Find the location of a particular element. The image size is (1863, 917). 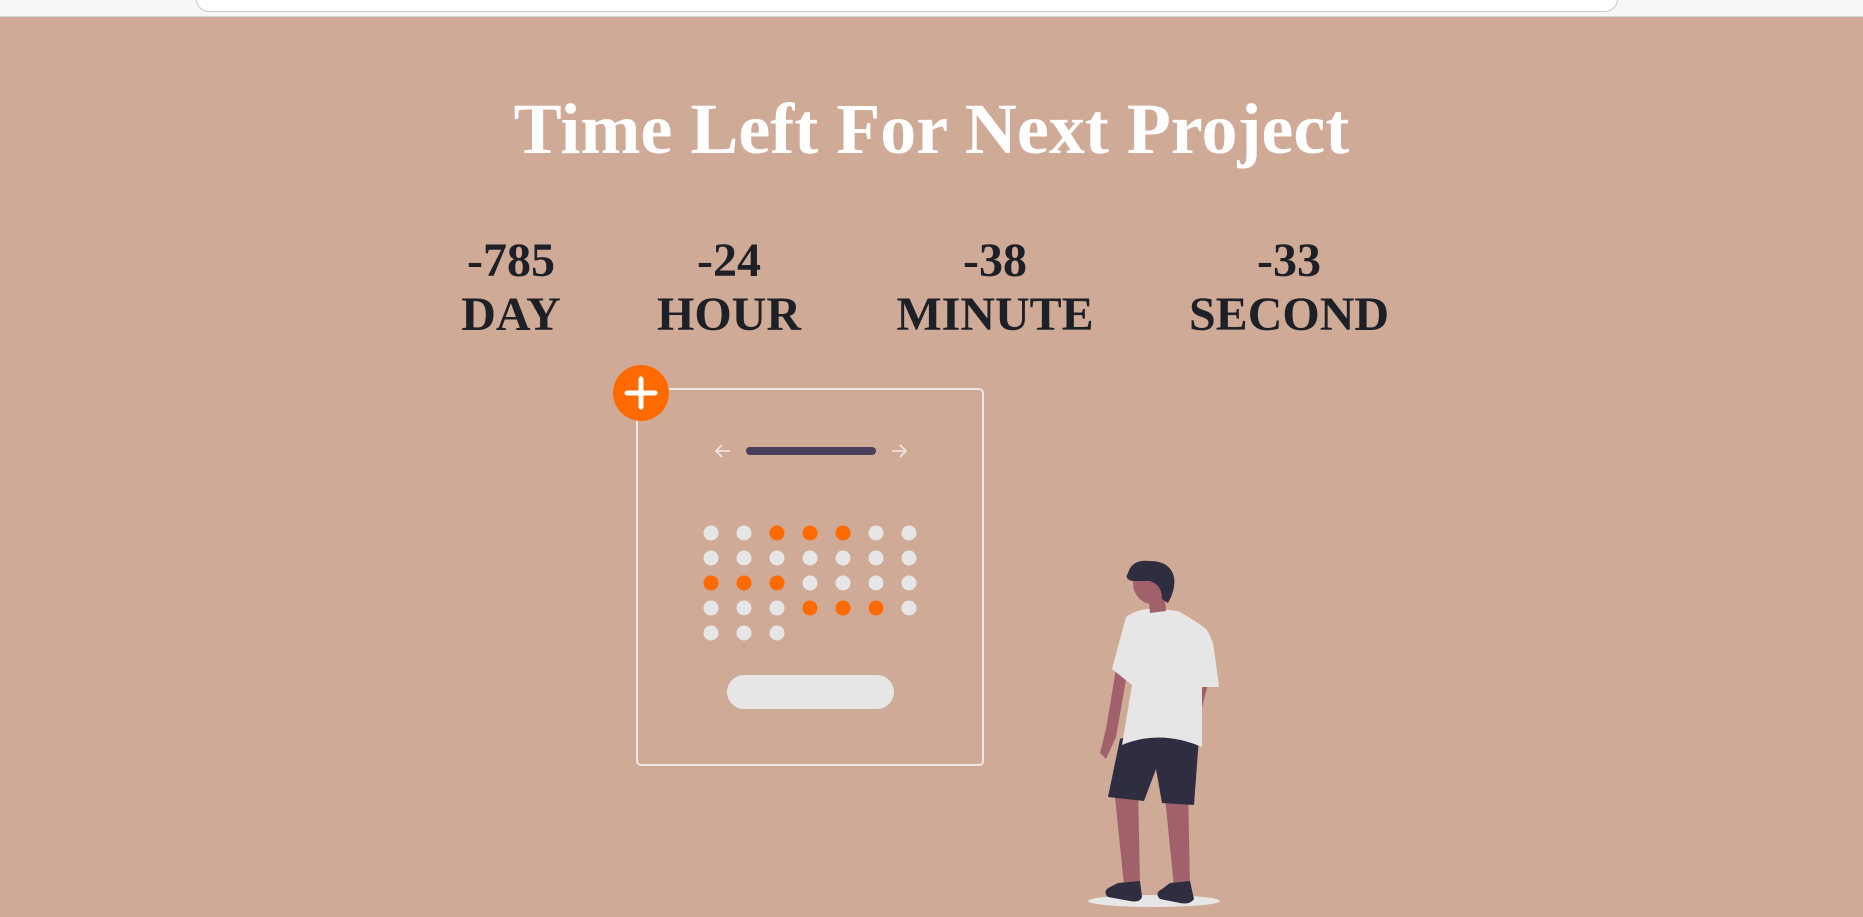

calendar-day-grid is located at coordinates (810, 583).